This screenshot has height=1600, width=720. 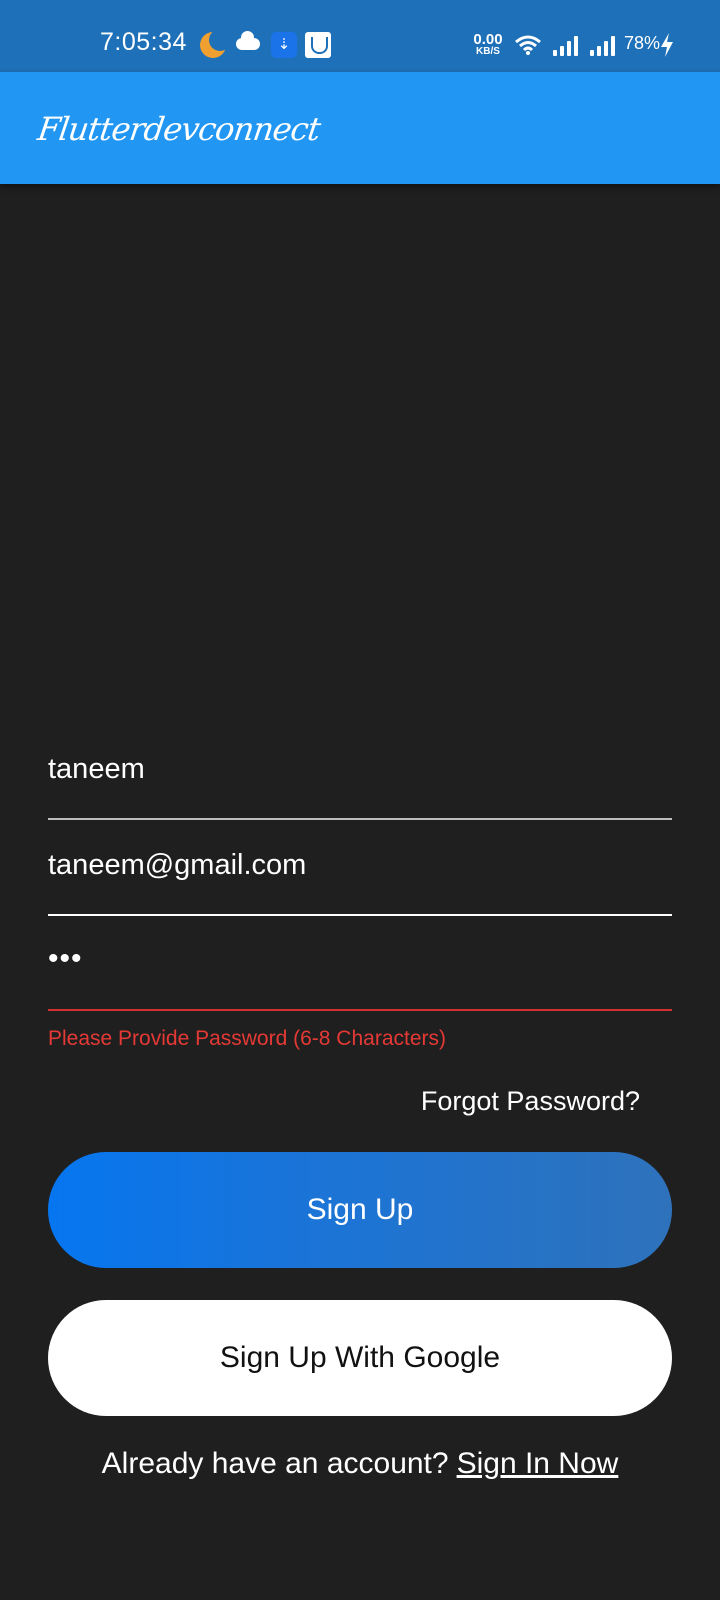 I want to click on gallery-icon, so click(x=318, y=45).